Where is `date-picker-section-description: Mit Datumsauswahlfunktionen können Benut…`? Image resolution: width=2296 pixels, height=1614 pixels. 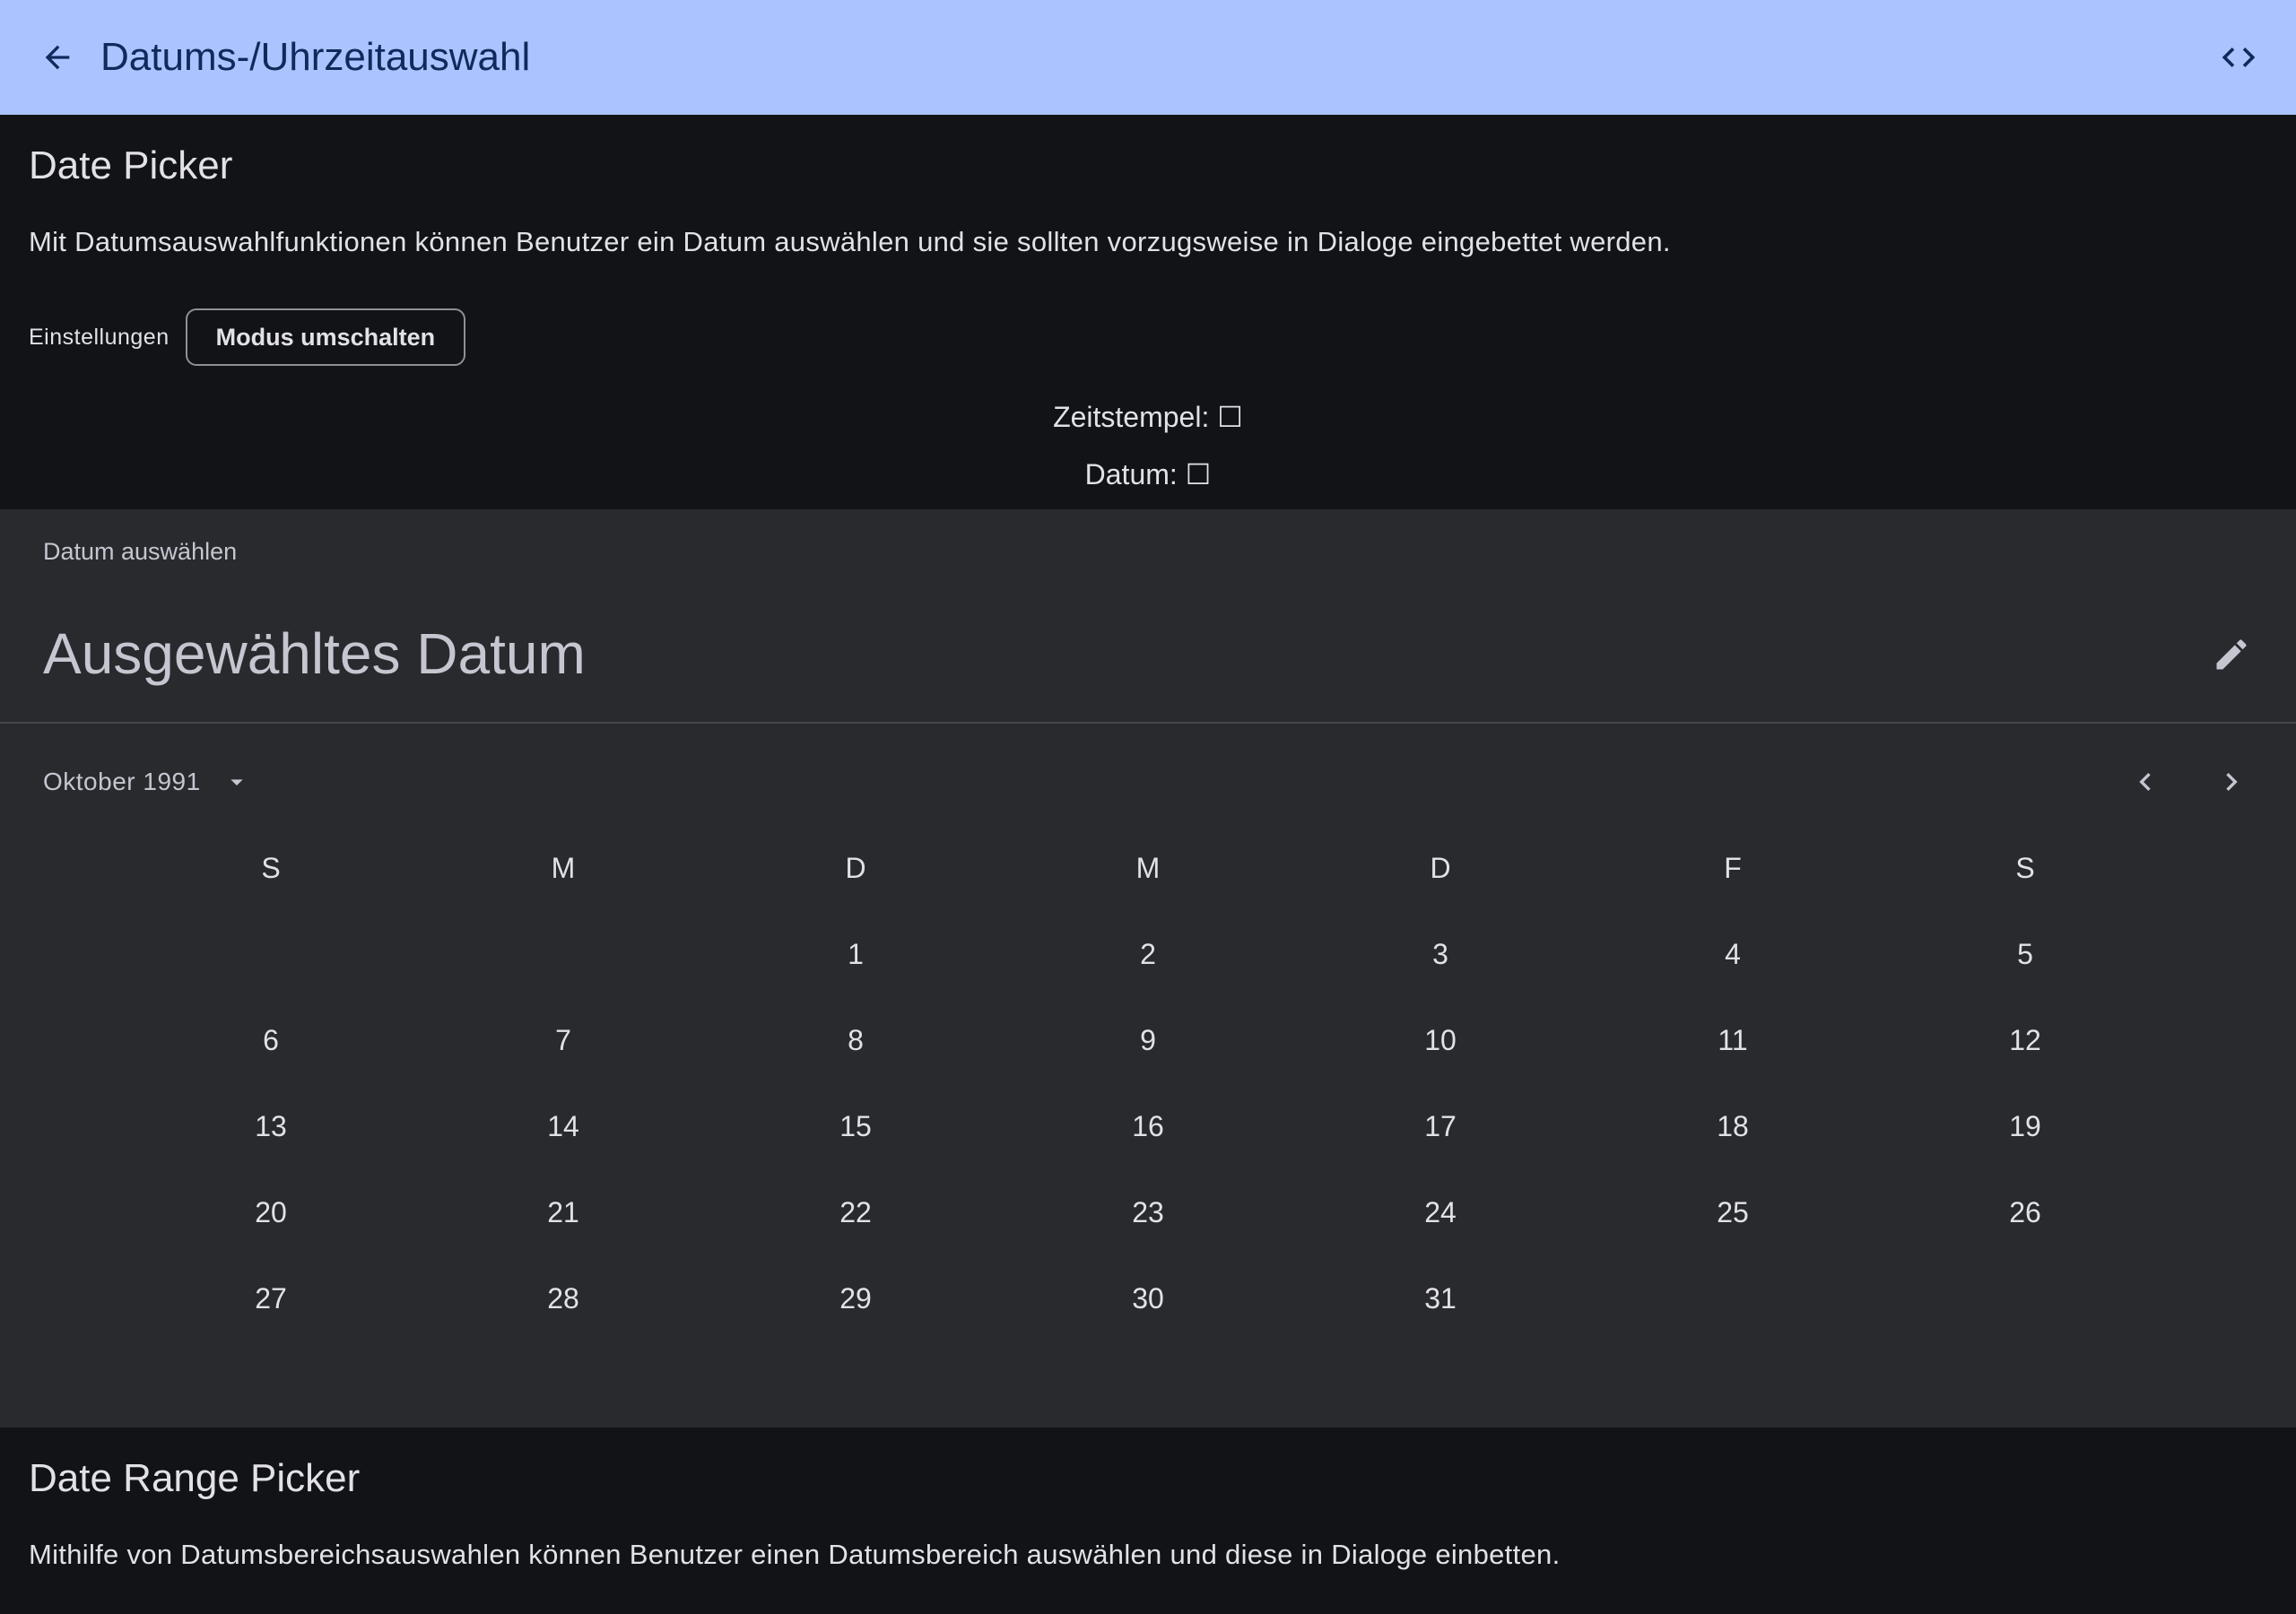 date-picker-section-description: Mit Datumsauswahlfunktionen können Benut… is located at coordinates (850, 241).